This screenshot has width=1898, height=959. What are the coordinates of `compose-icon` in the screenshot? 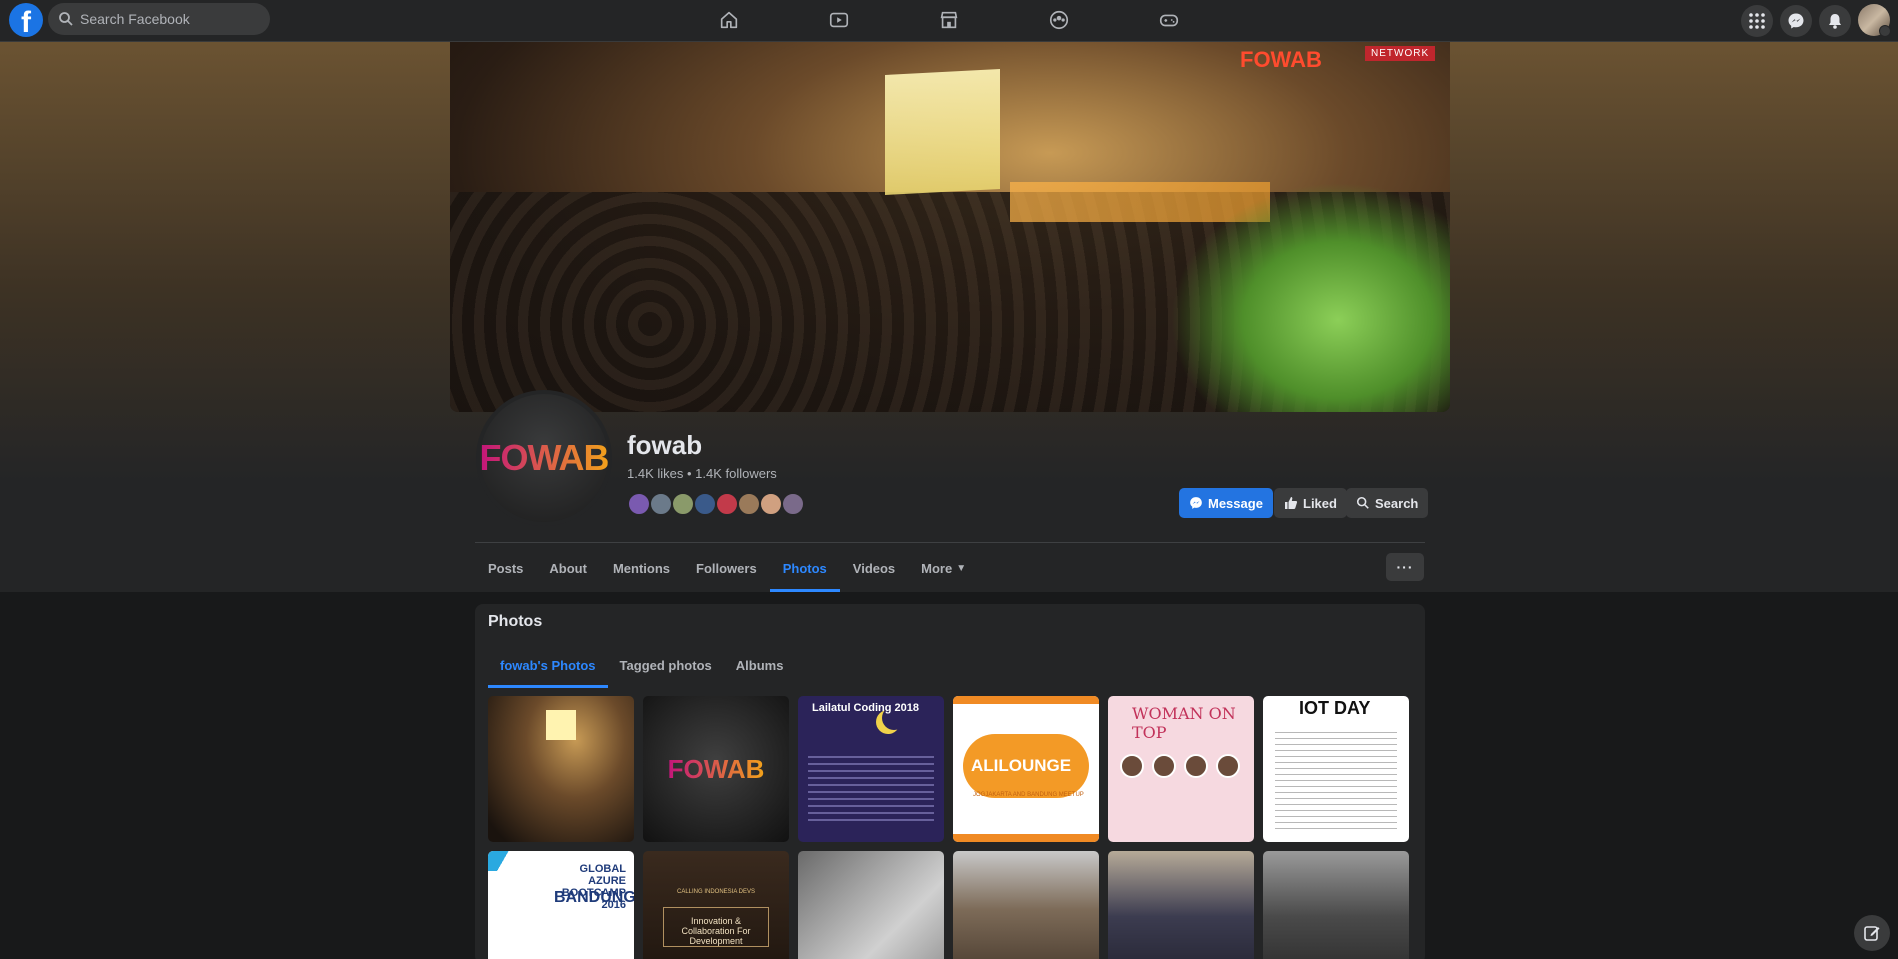 It's located at (1872, 933).